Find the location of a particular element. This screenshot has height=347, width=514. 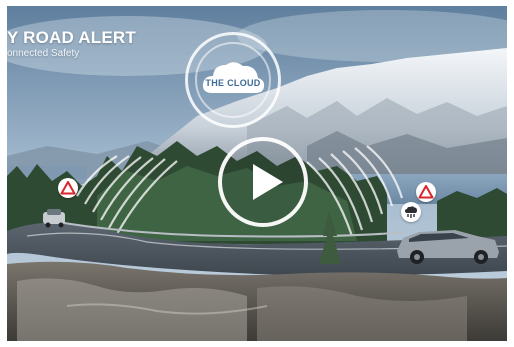

video-title: Y ROAD ALERT is located at coordinates (71, 37).